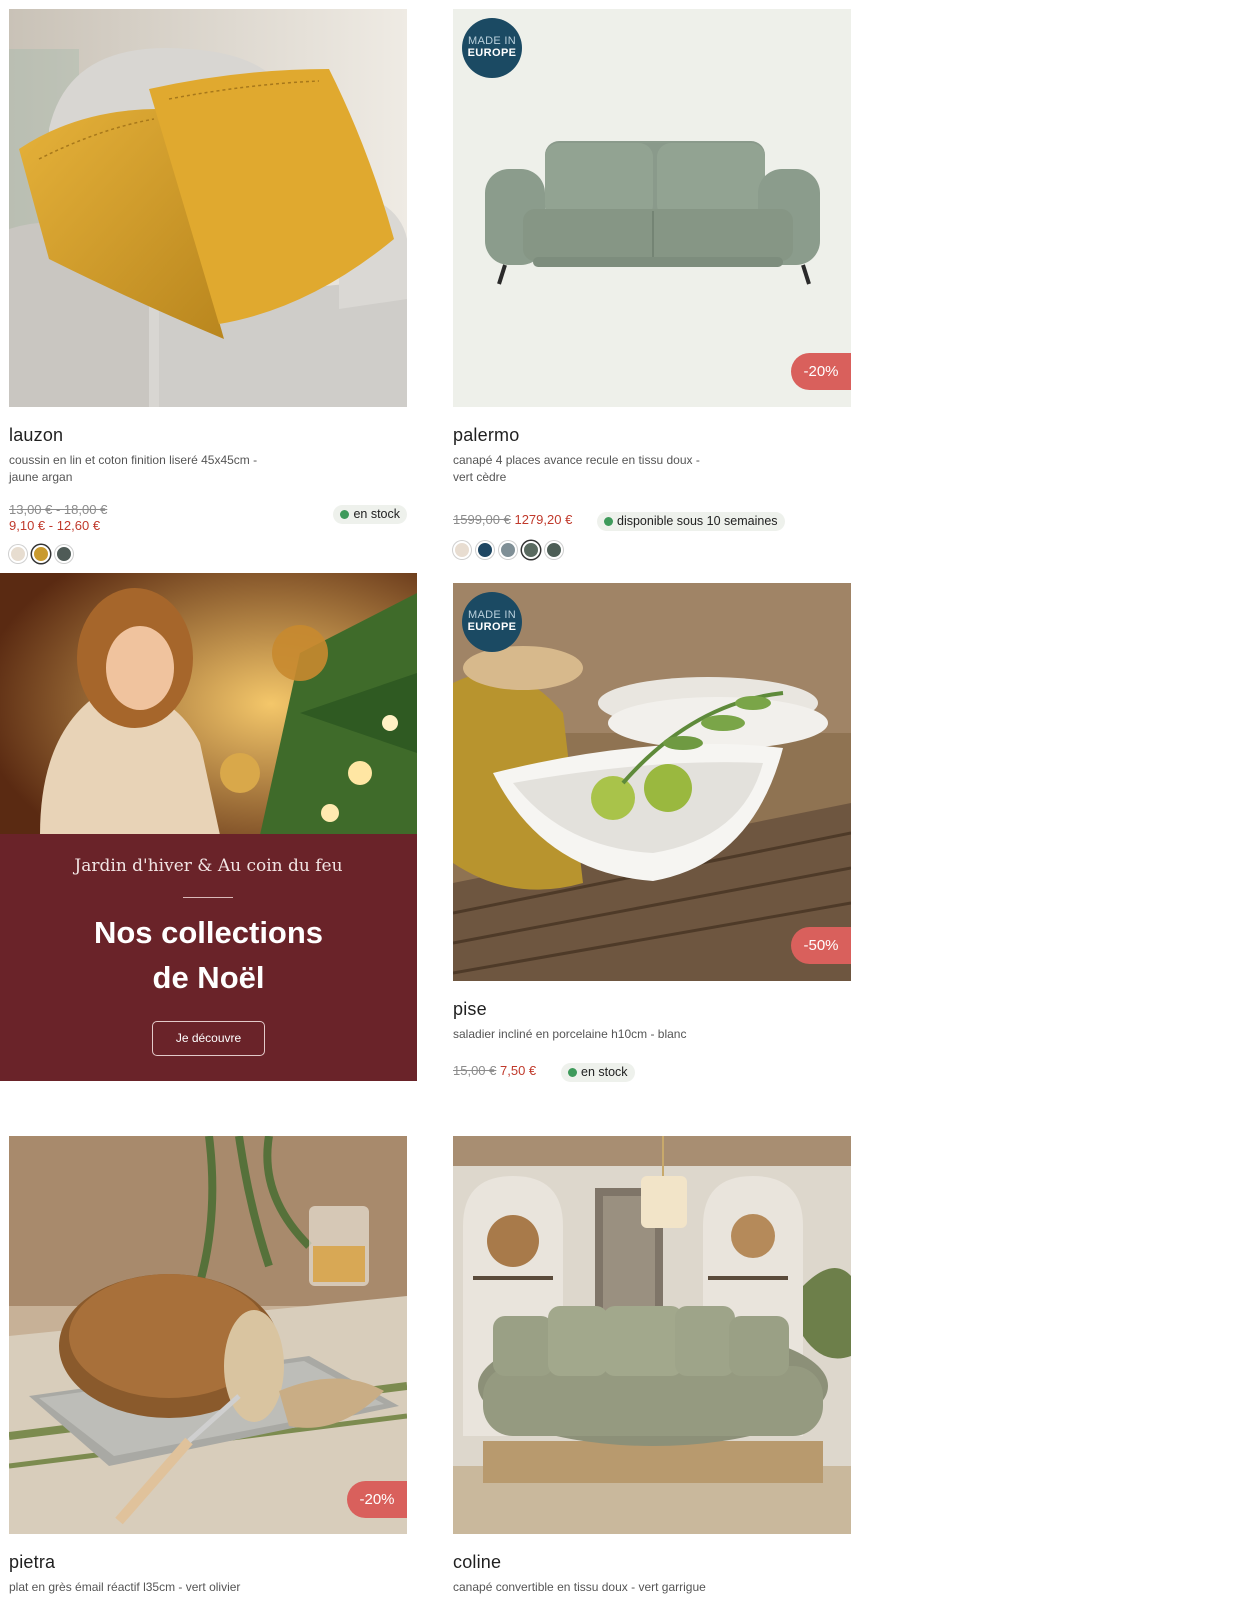 The width and height of the screenshot is (1250, 1618). I want to click on price-row: 1599,00 € 1279,20 €, so click(512, 519).